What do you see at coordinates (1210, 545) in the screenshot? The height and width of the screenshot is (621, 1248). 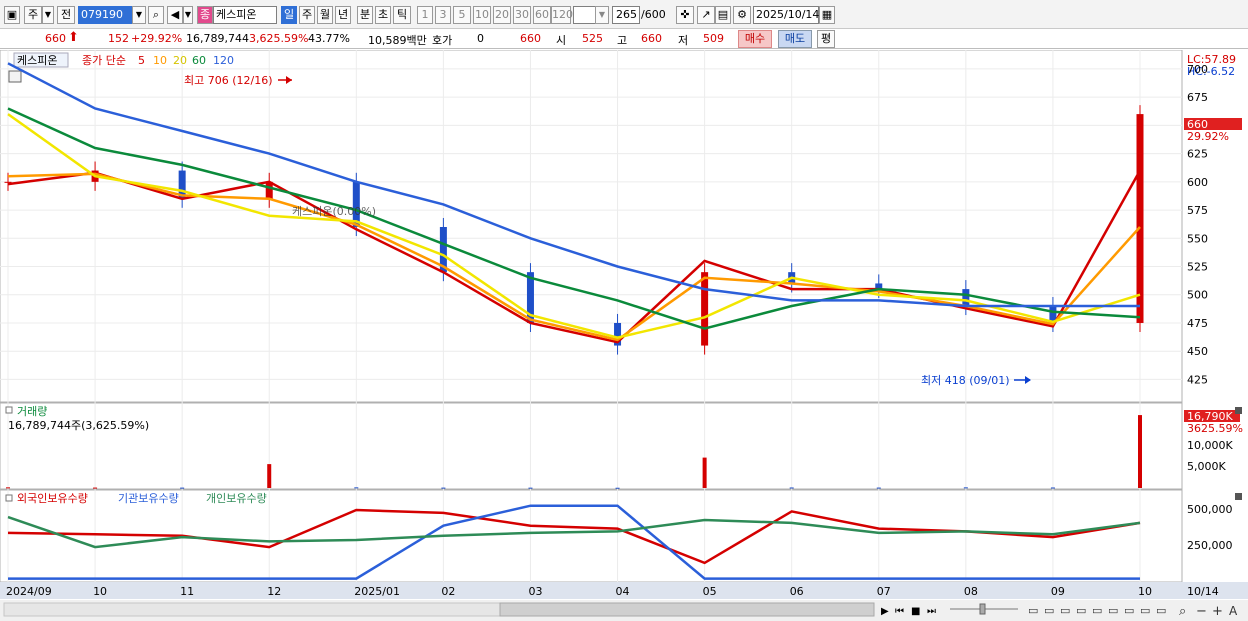 I see `holding-tick: 250,000` at bounding box center [1210, 545].